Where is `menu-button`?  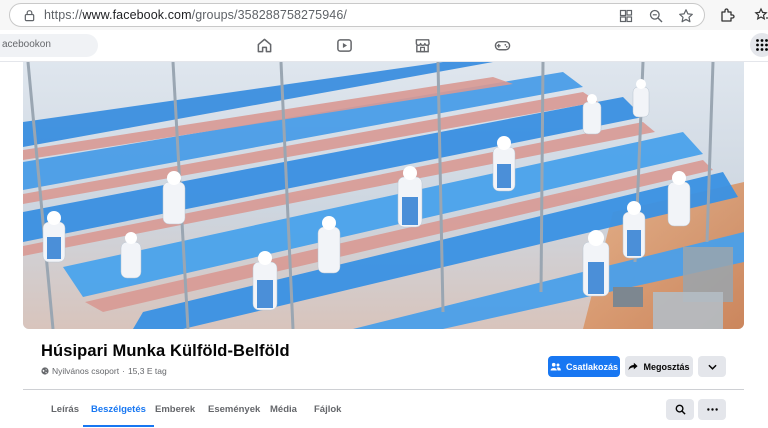
menu-button is located at coordinates (759, 45).